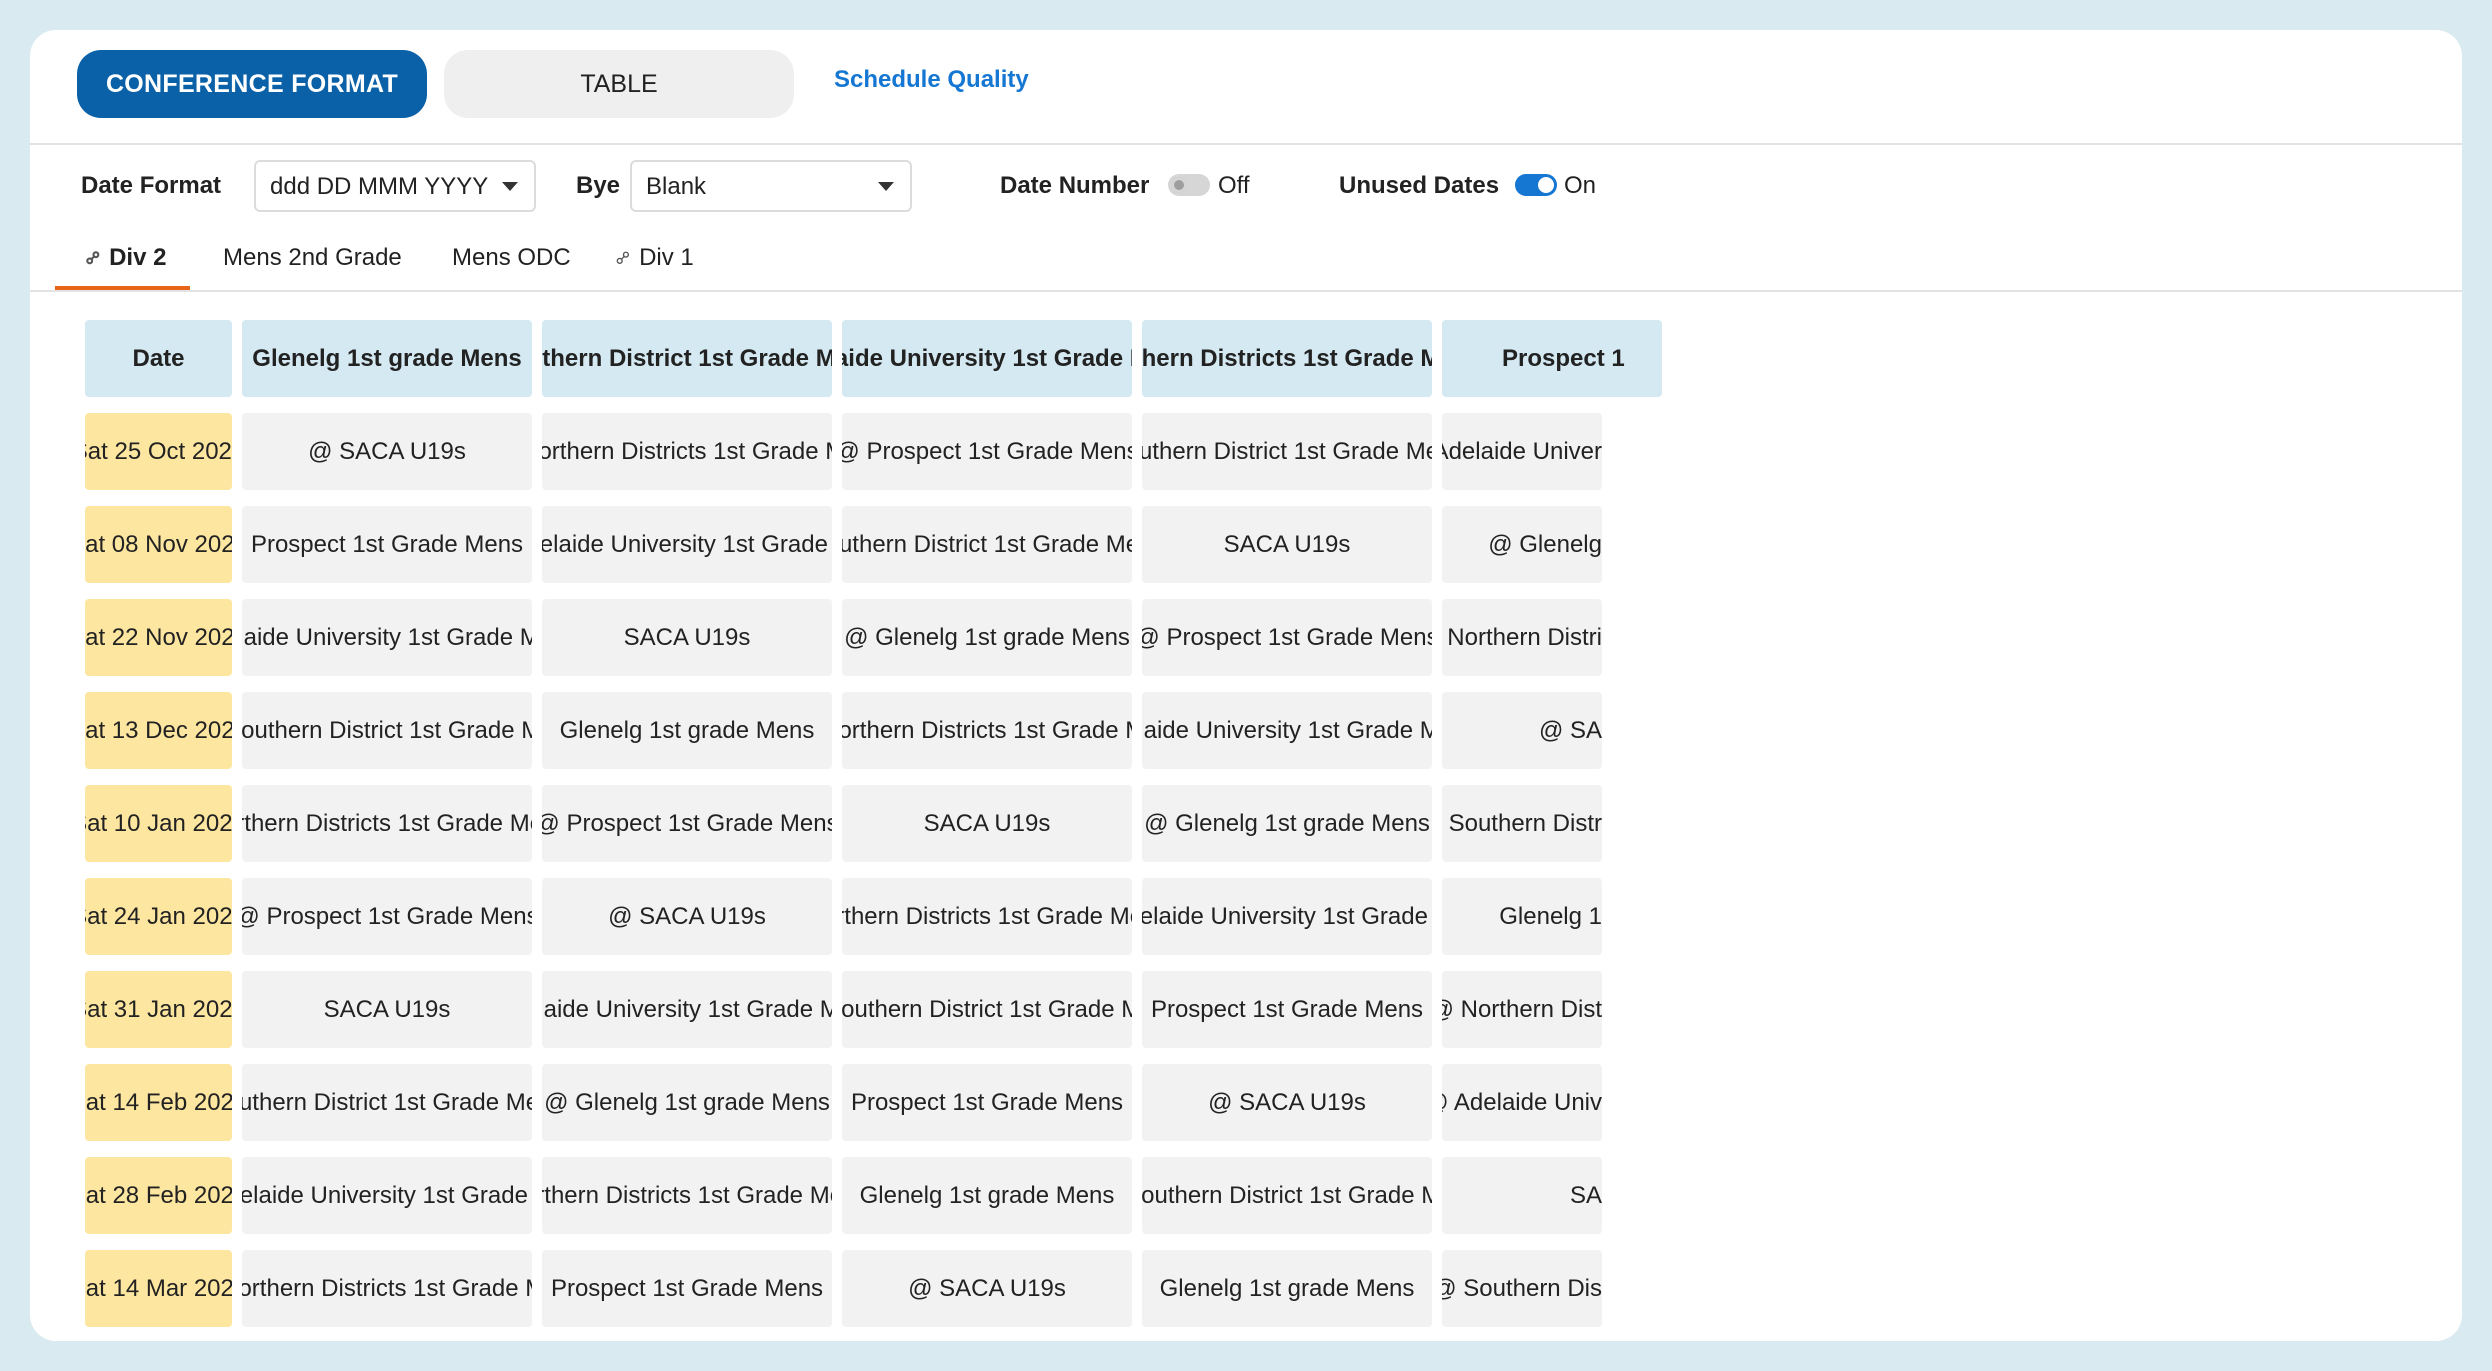  Describe the element at coordinates (1419, 185) in the screenshot. I see `unused-dates-label: Unused Dates` at that location.